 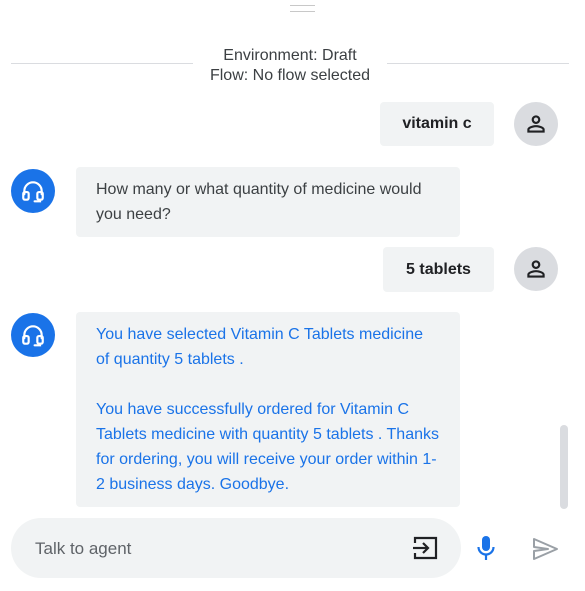 I want to click on user-message-bubble: vitamin c, so click(x=437, y=124).